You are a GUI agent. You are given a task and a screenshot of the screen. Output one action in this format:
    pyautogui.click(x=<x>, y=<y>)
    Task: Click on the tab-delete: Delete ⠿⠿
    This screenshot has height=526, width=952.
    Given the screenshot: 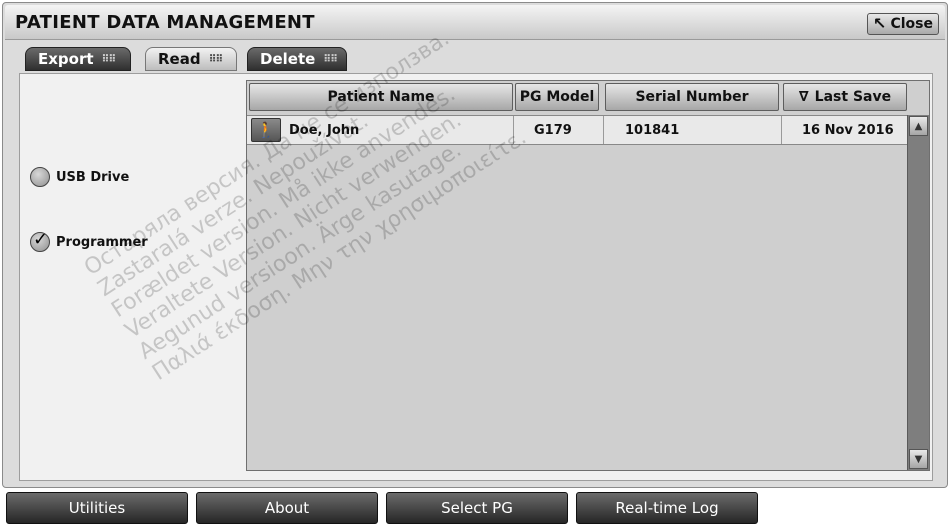 What is the action you would take?
    pyautogui.click(x=297, y=59)
    